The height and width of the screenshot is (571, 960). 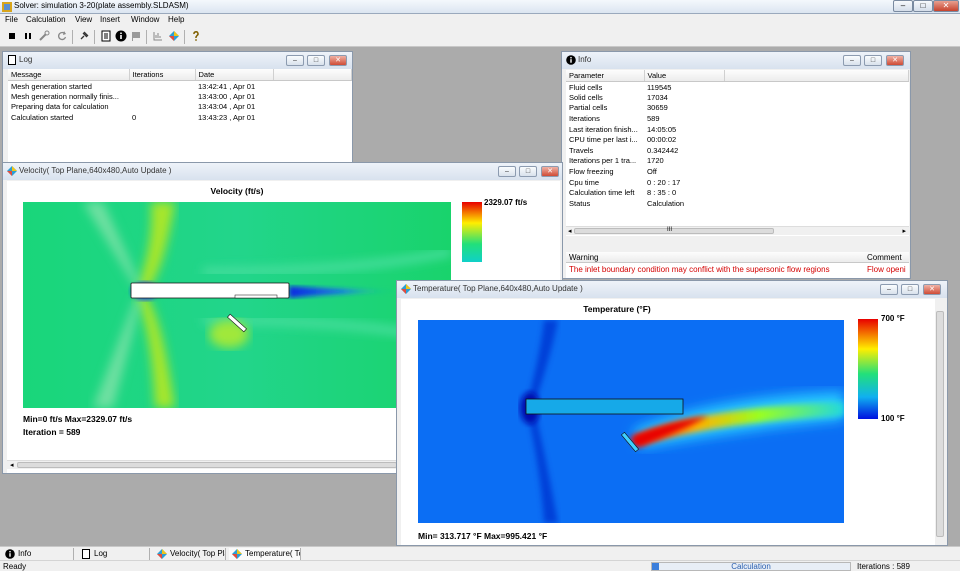 I want to click on info-close-button: ✕, so click(x=895, y=60).